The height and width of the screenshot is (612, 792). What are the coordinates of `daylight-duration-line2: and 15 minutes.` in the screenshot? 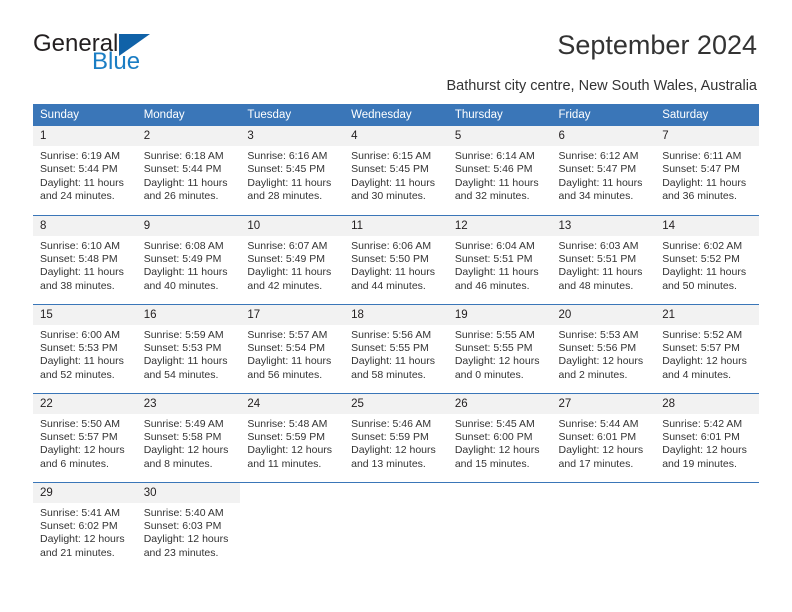 It's located at (492, 463).